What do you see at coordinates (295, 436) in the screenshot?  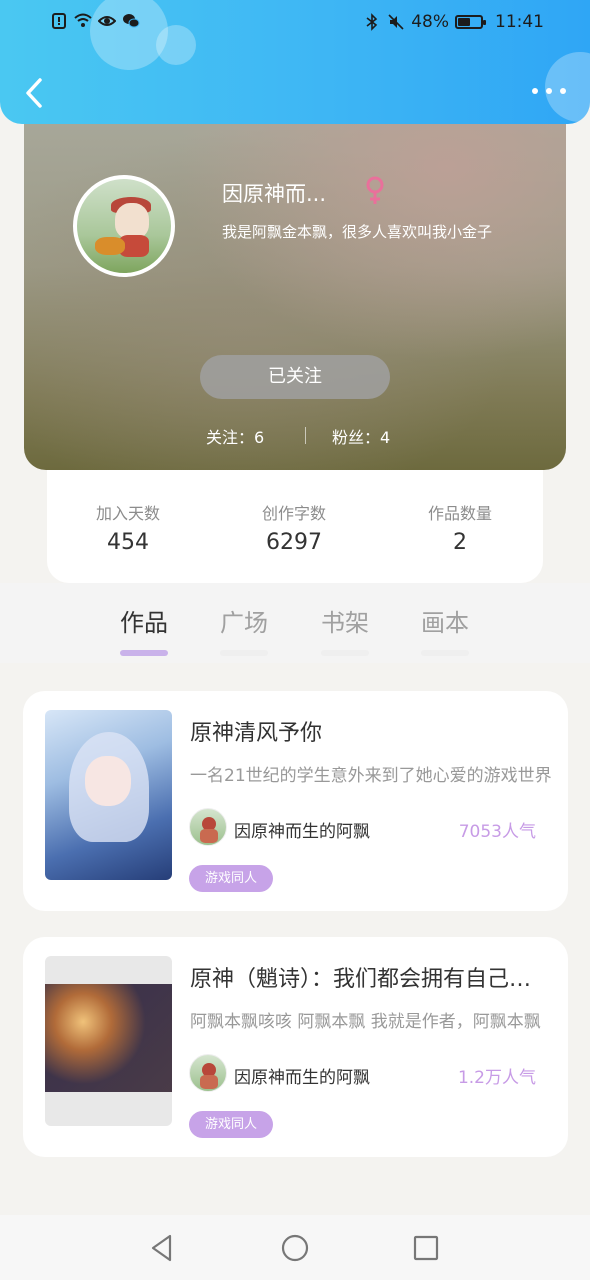 I see `follow-counts: 关注：6 粉丝：4` at bounding box center [295, 436].